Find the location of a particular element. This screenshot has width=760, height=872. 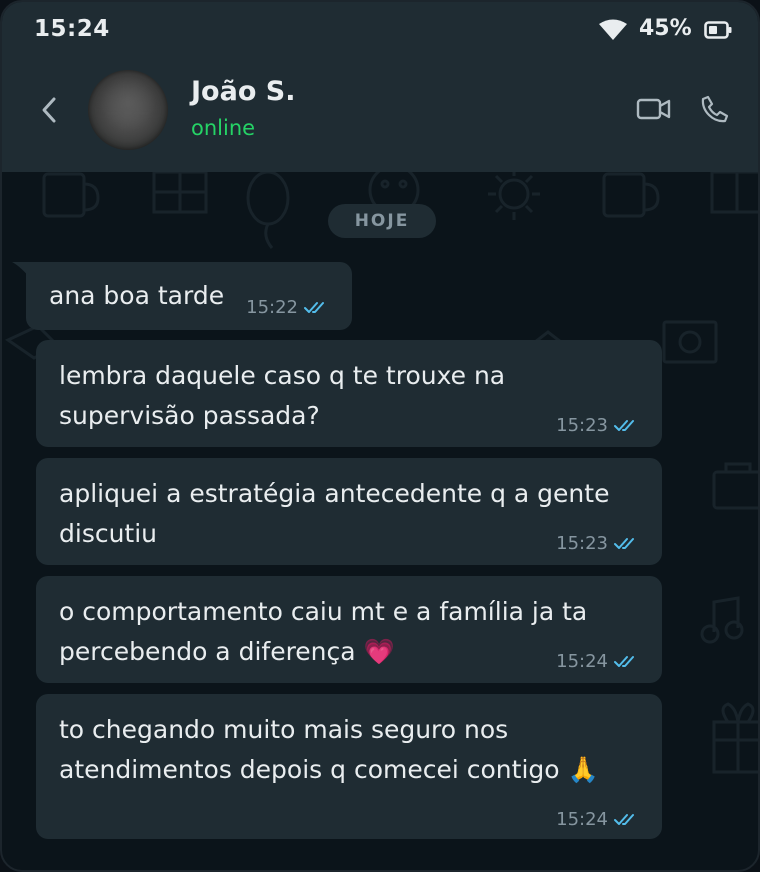

contact-status: online is located at coordinates (223, 128).